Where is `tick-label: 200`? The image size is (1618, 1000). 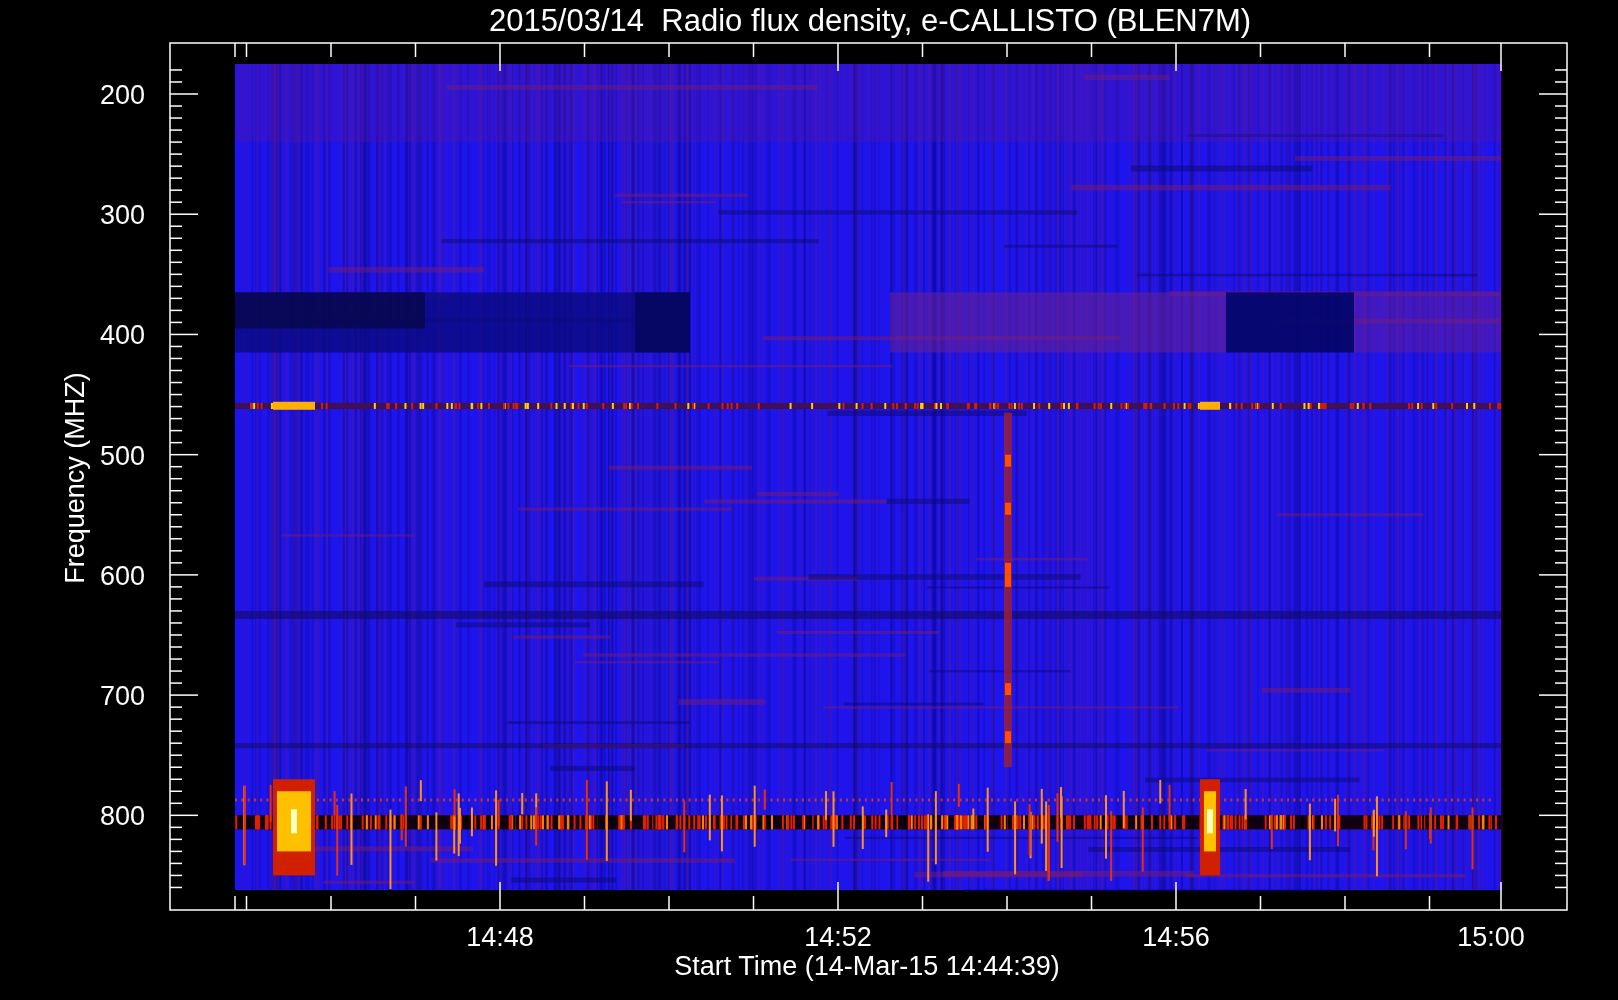 tick-label: 200 is located at coordinates (122, 95).